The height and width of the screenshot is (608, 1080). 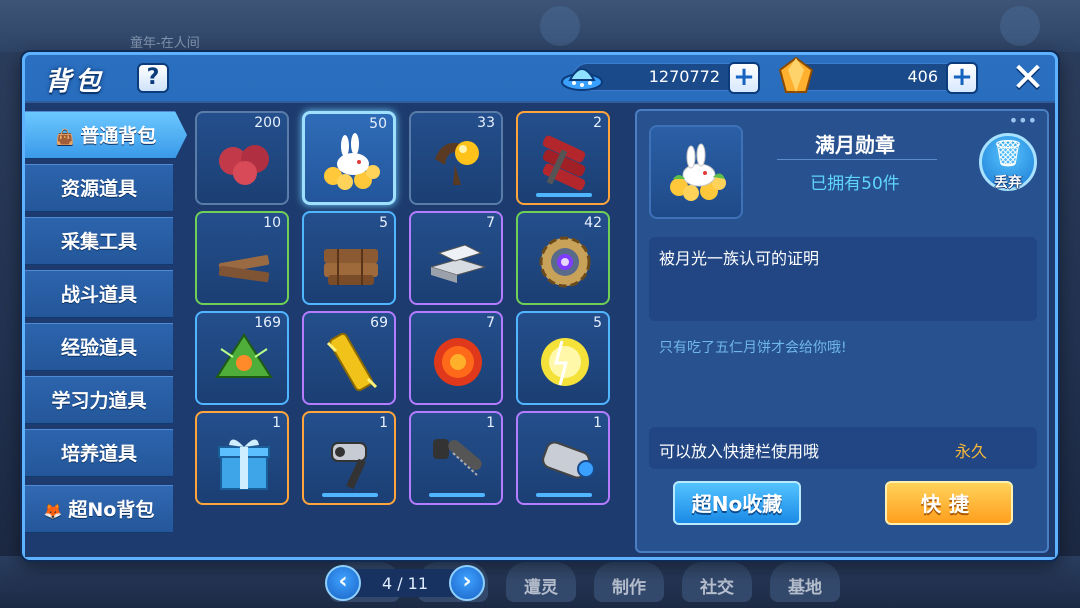 What do you see at coordinates (153, 78) in the screenshot?
I see `help-button: ?` at bounding box center [153, 78].